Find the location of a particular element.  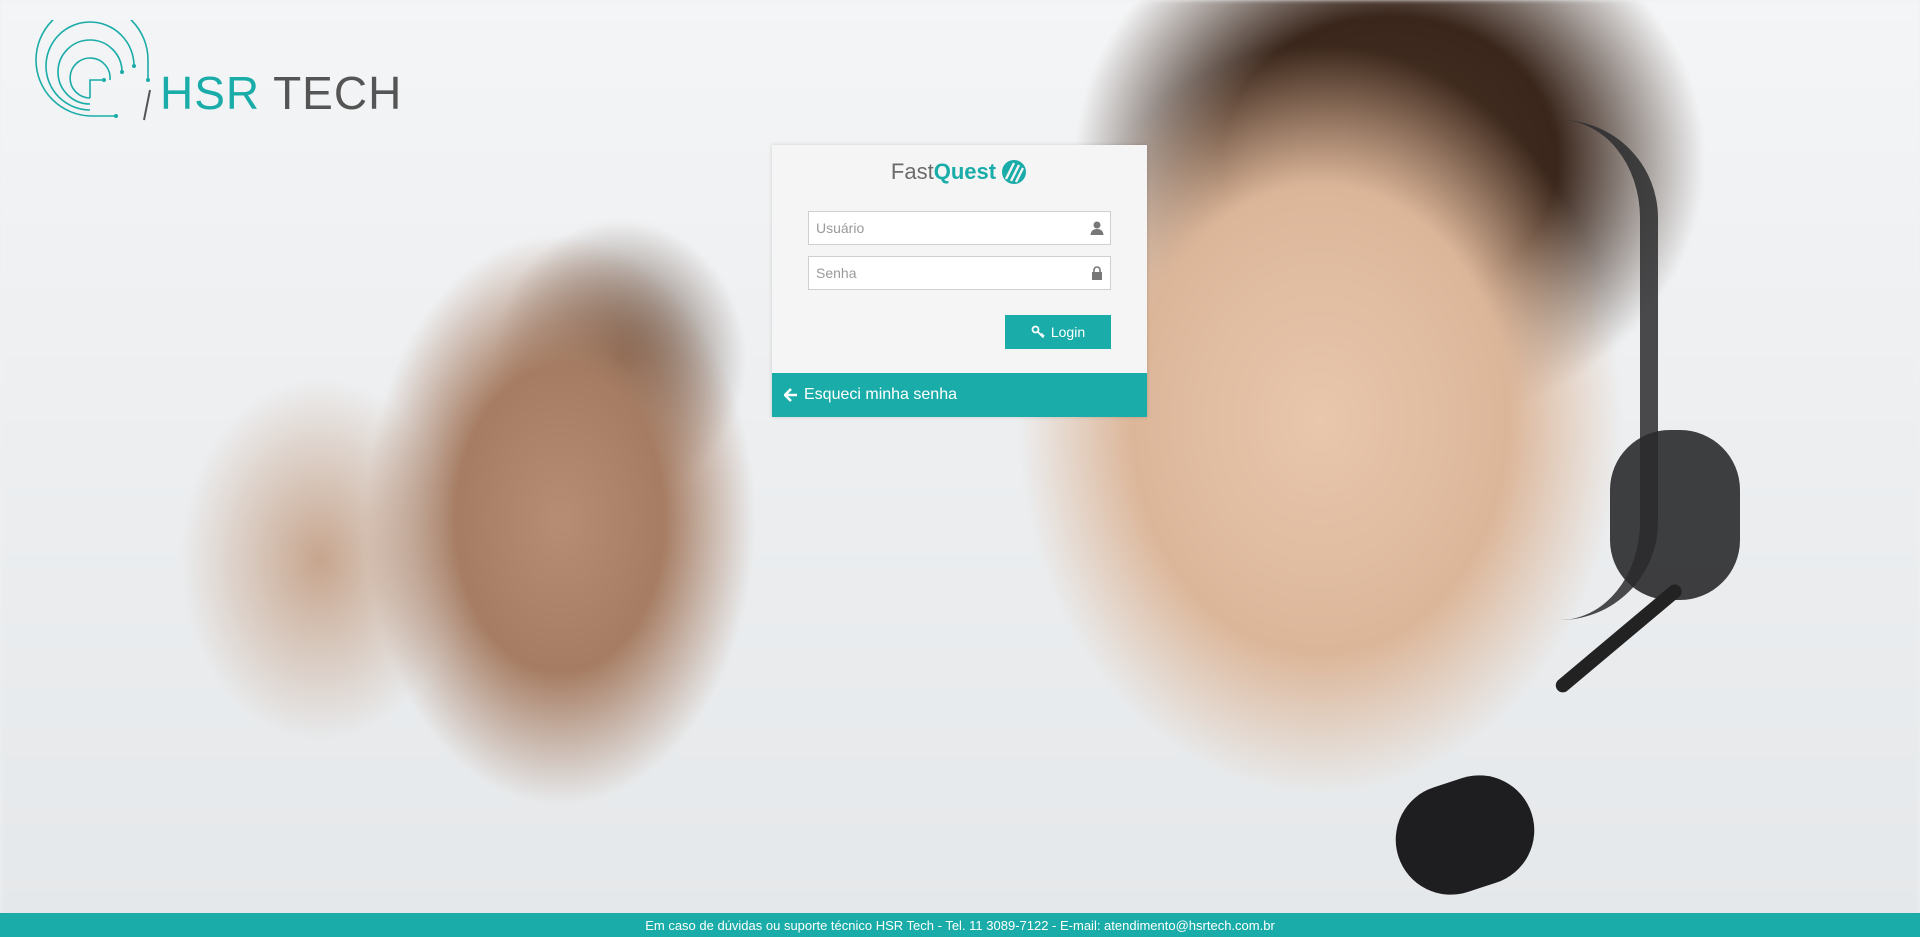

company-logo-text: HSR TECH is located at coordinates (281, 93).